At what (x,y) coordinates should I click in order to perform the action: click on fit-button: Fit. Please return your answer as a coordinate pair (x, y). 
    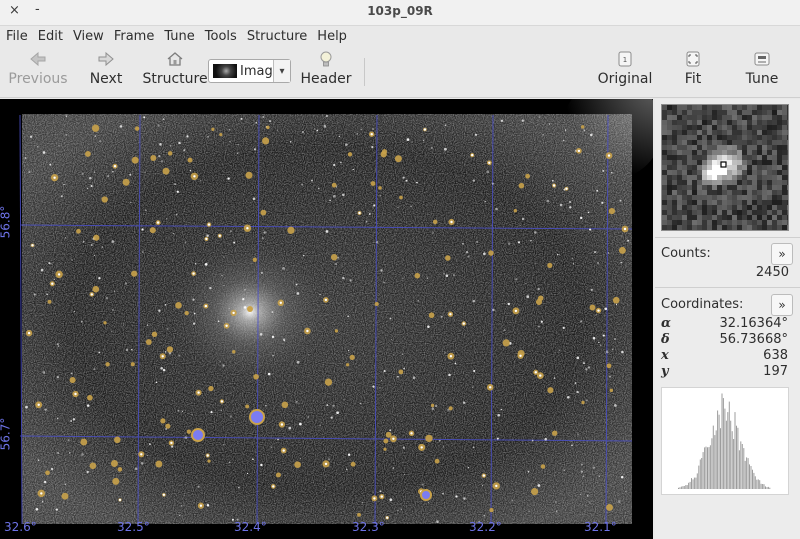
    Looking at the image, I should click on (693, 72).